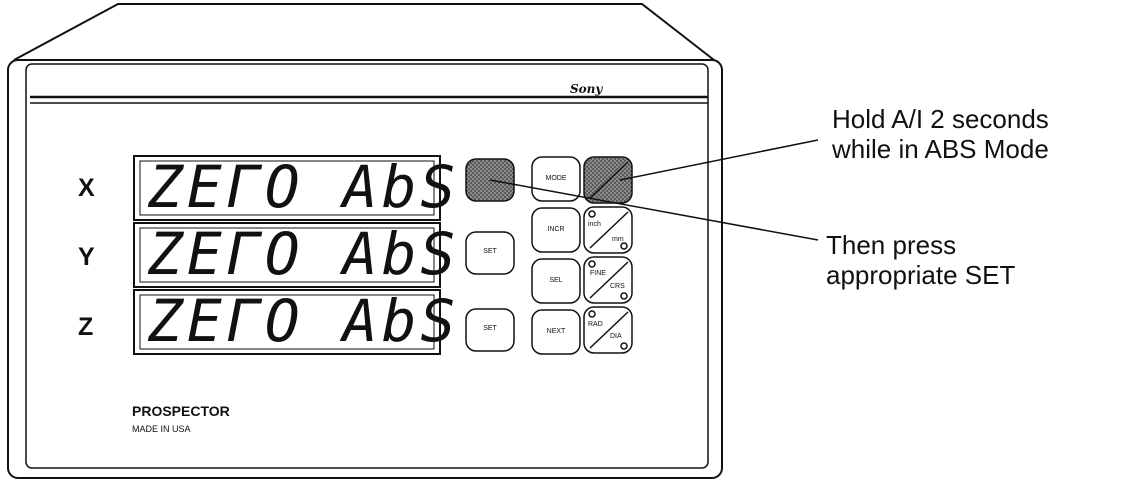  I want to click on axis-label-z: Z, so click(86, 327).